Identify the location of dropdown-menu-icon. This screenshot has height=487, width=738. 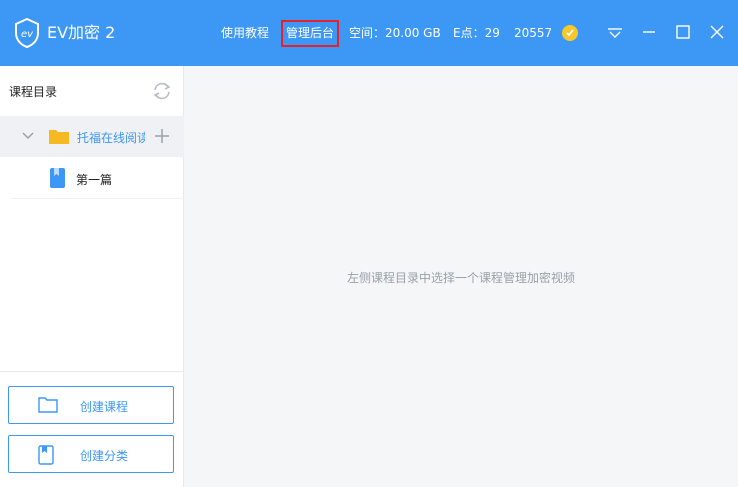
(615, 32).